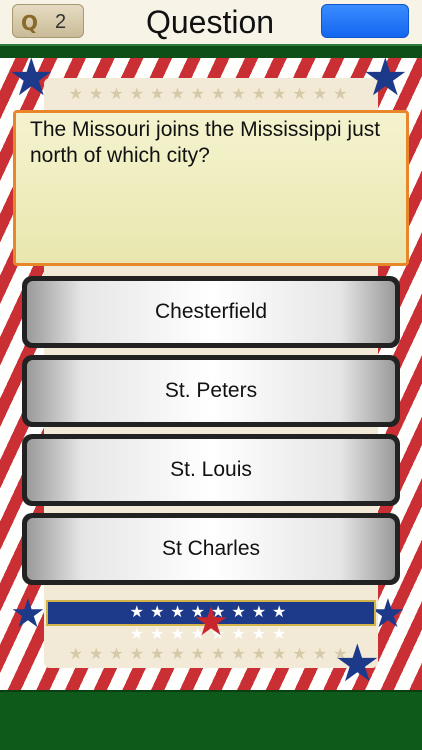 This screenshot has height=750, width=422. I want to click on answer-button: Chesterfield, so click(211, 312).